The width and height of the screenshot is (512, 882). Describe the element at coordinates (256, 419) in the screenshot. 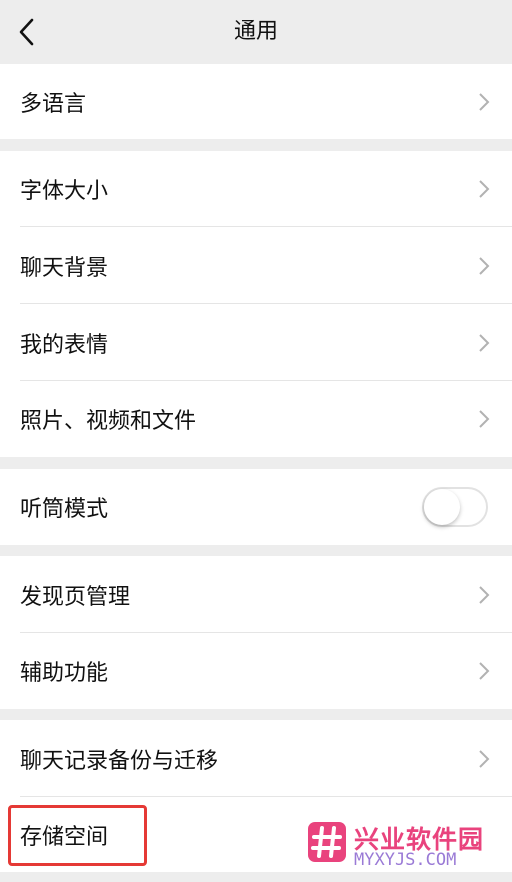

I see `settings-item-photos-videos-files: 照片、视频和文件` at that location.